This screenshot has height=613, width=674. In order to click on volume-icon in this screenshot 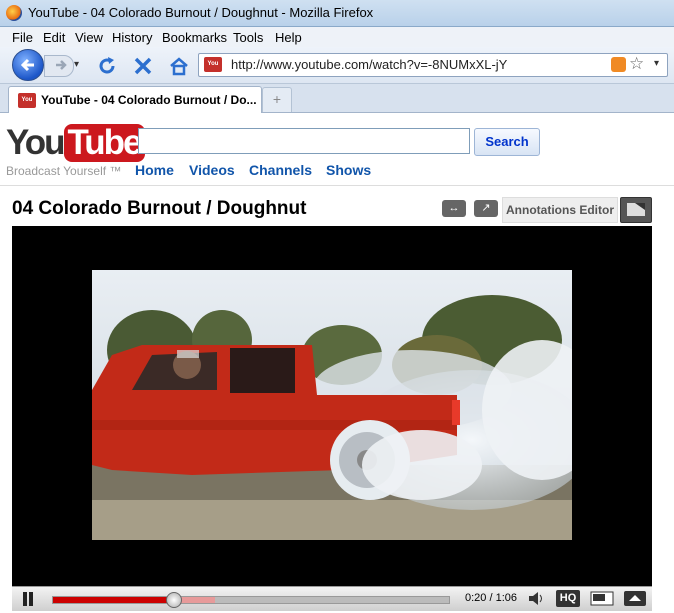, I will do `click(536, 598)`.